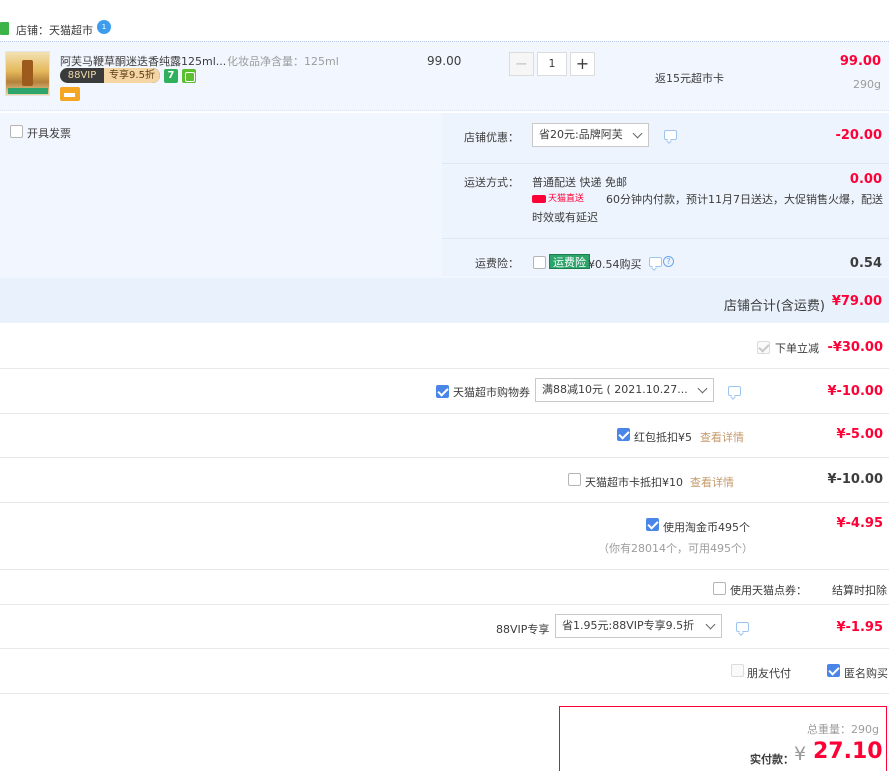 The width and height of the screenshot is (893, 771). What do you see at coordinates (763, 347) in the screenshot?
I see `order-discount-checkbox` at bounding box center [763, 347].